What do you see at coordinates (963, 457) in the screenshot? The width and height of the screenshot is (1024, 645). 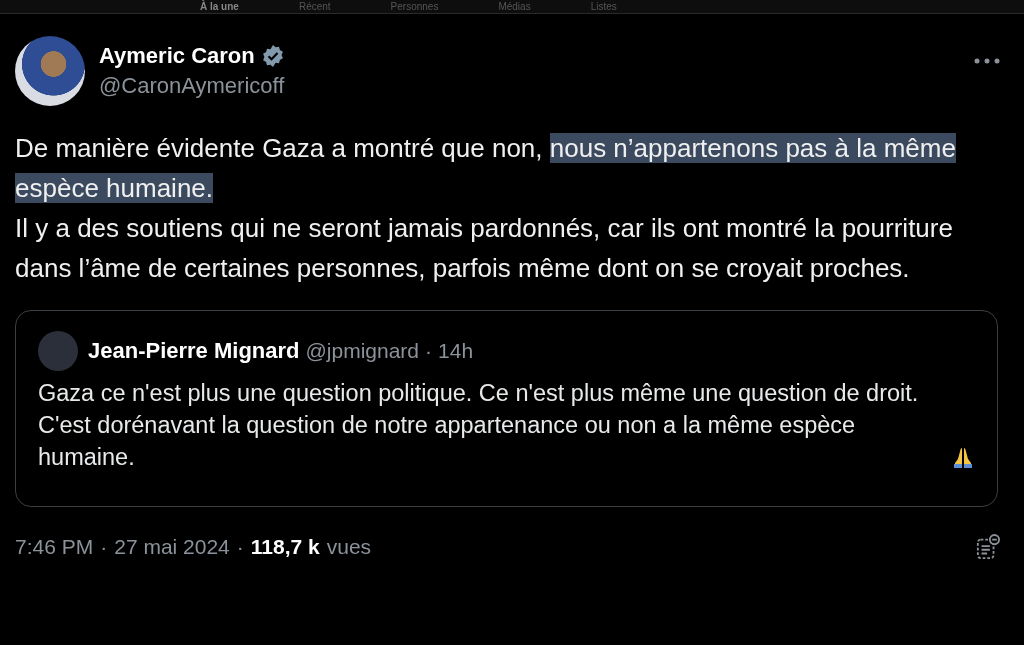 I see `praying-hands-icon` at bounding box center [963, 457].